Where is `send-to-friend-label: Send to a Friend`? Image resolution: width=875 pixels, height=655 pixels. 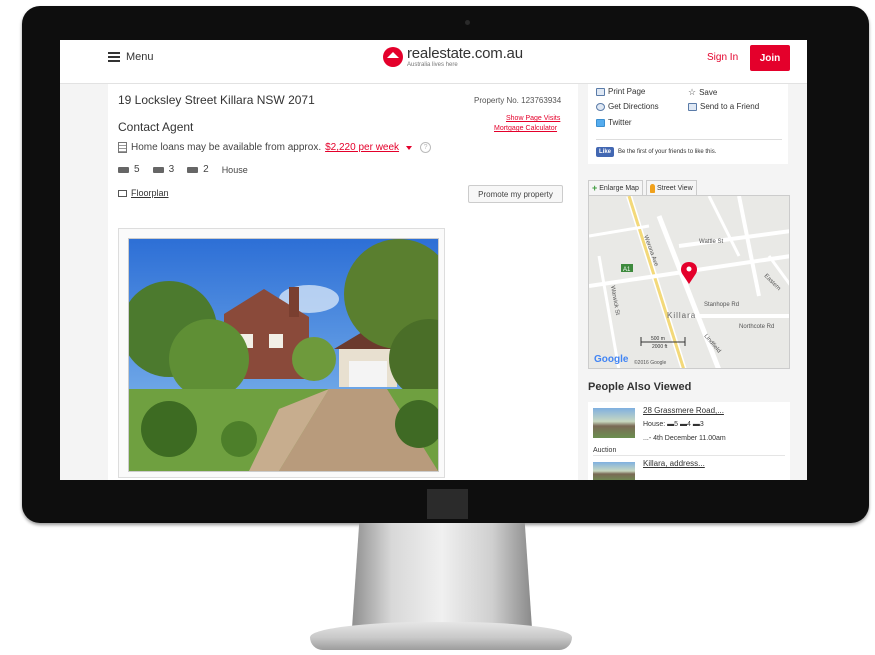
send-to-friend-label: Send to a Friend is located at coordinates (730, 106).